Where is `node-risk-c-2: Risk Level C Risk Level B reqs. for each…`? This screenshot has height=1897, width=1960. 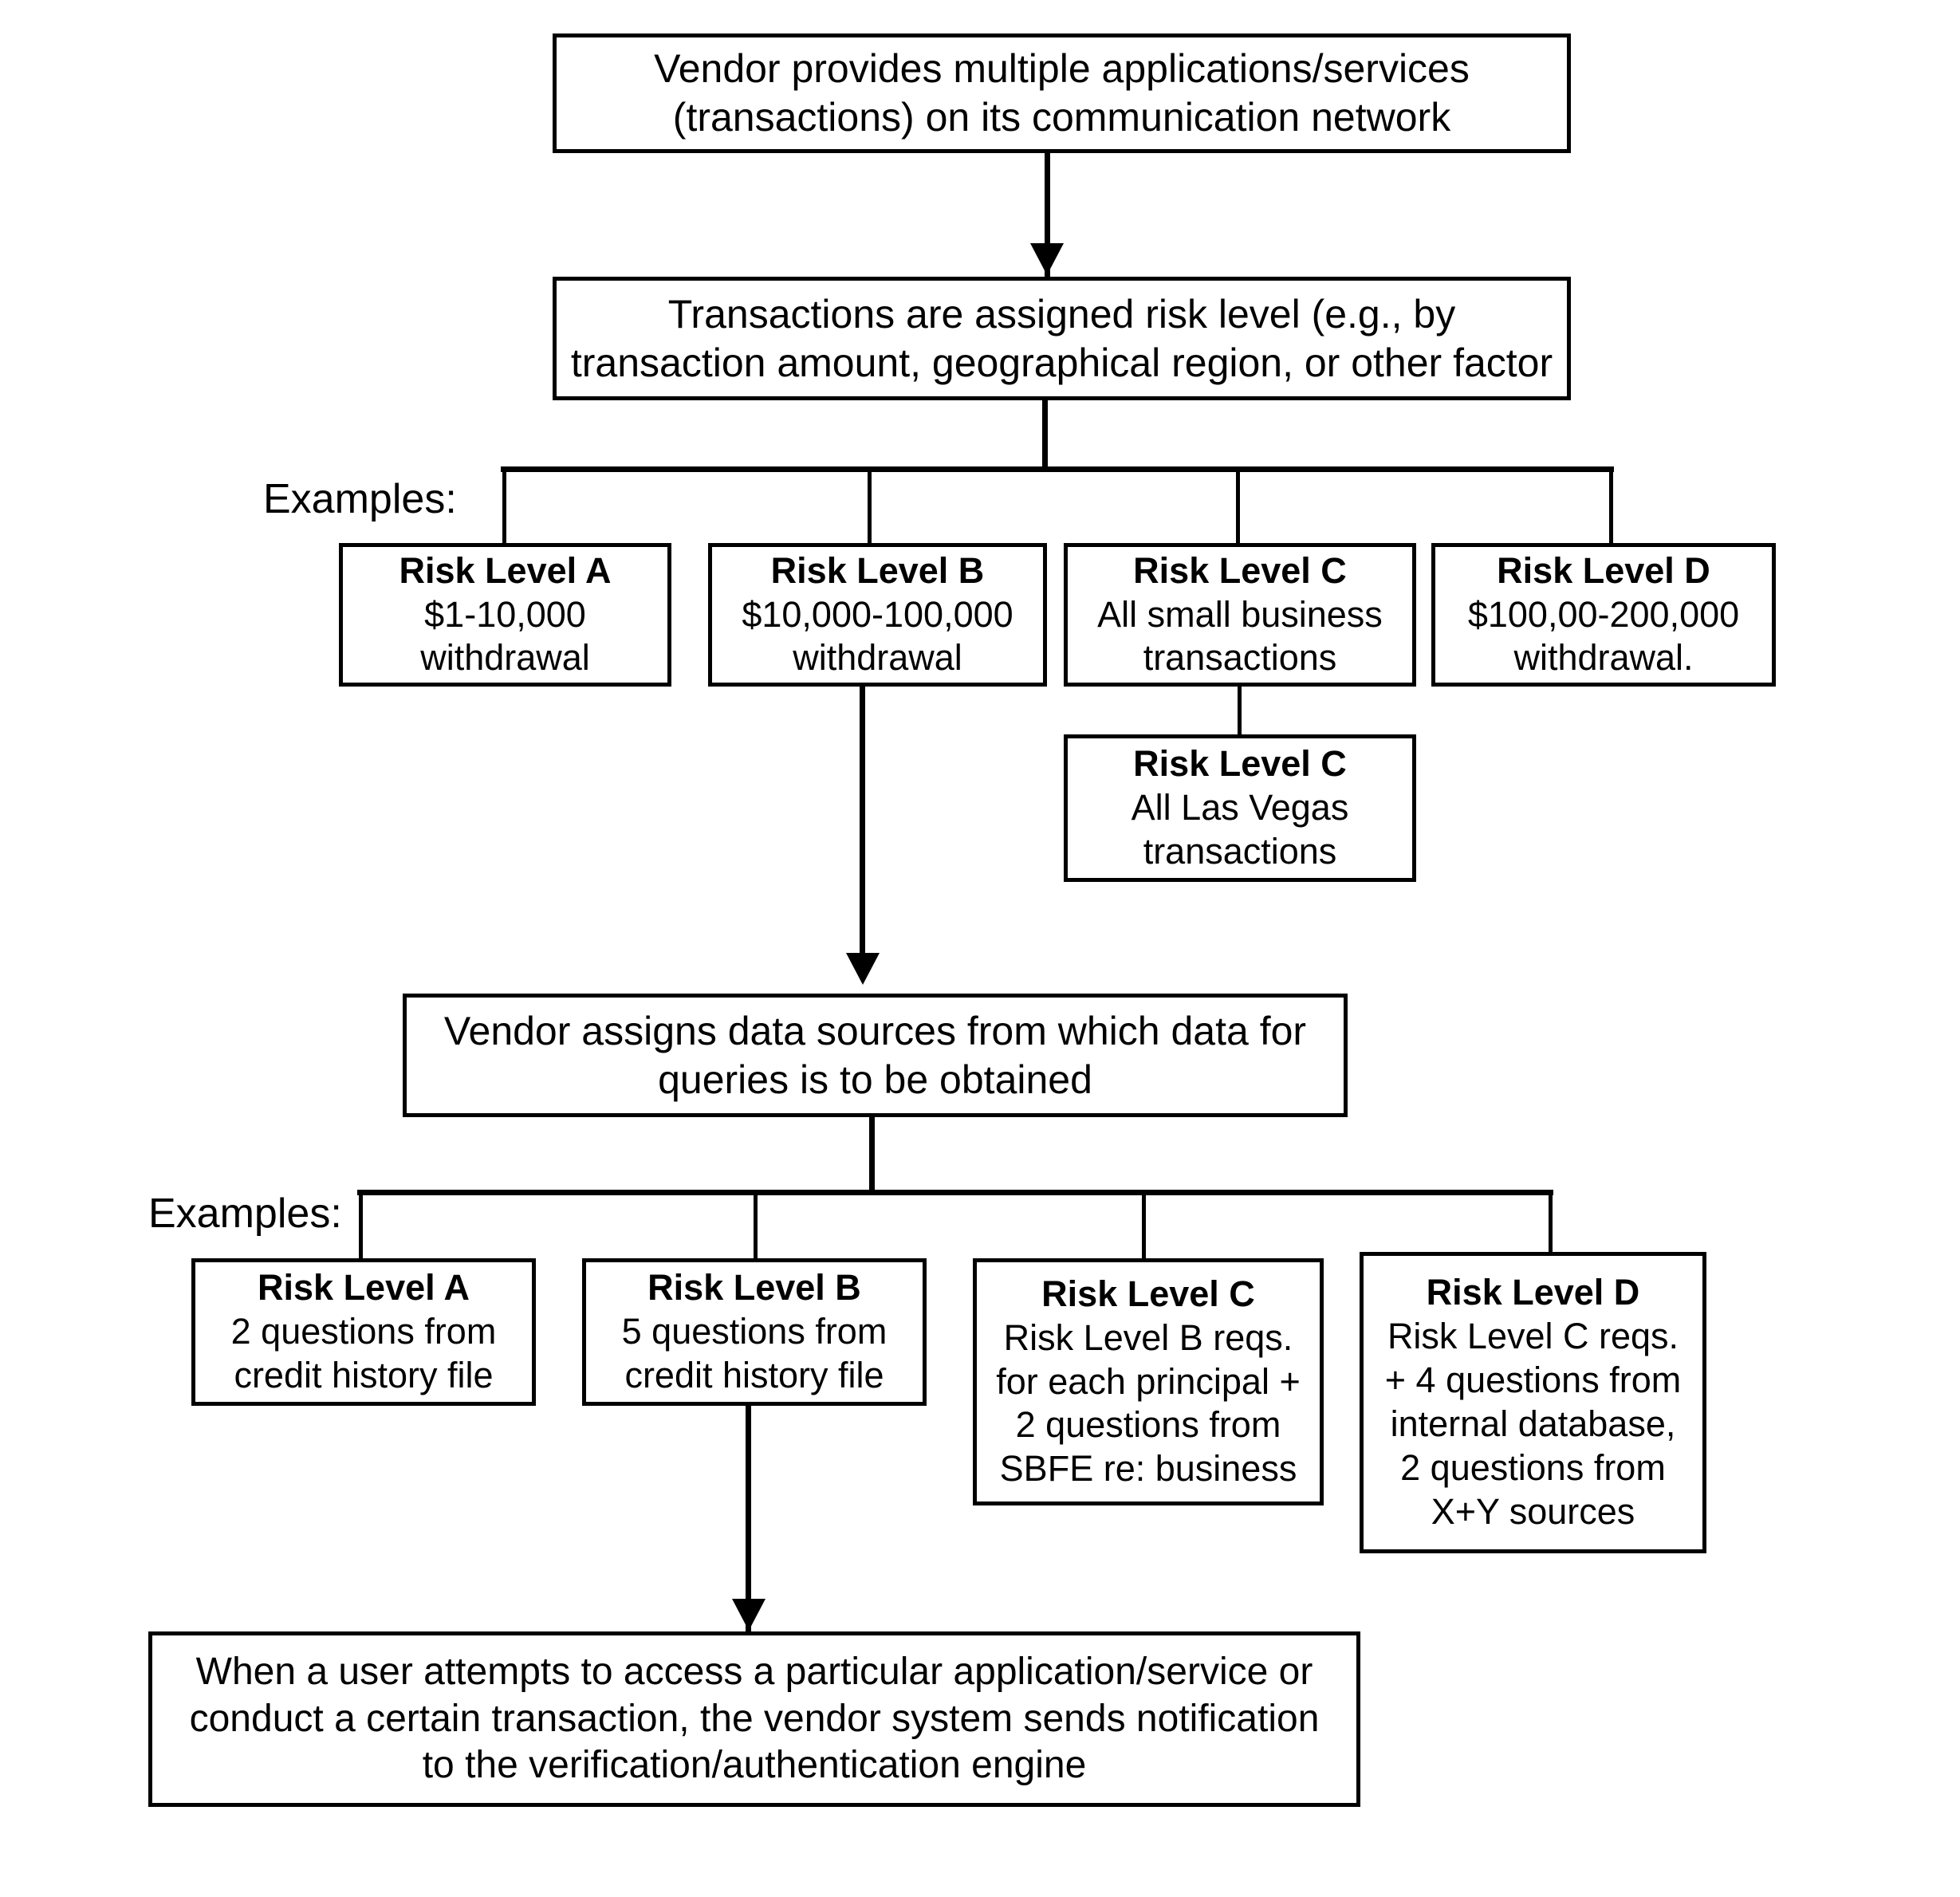
node-risk-c-2: Risk Level C Risk Level B reqs. for each… is located at coordinates (1149, 1382).